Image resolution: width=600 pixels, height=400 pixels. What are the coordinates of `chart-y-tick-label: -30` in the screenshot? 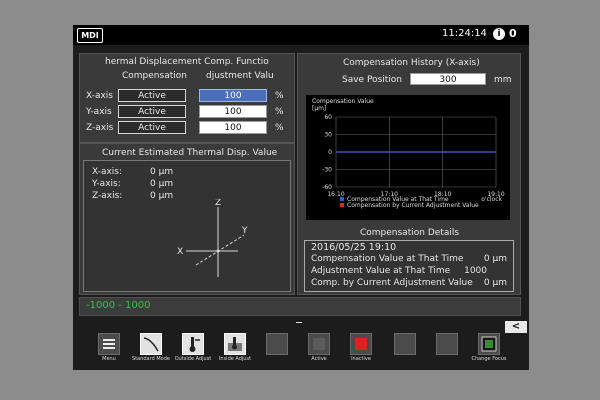 It's located at (327, 170).